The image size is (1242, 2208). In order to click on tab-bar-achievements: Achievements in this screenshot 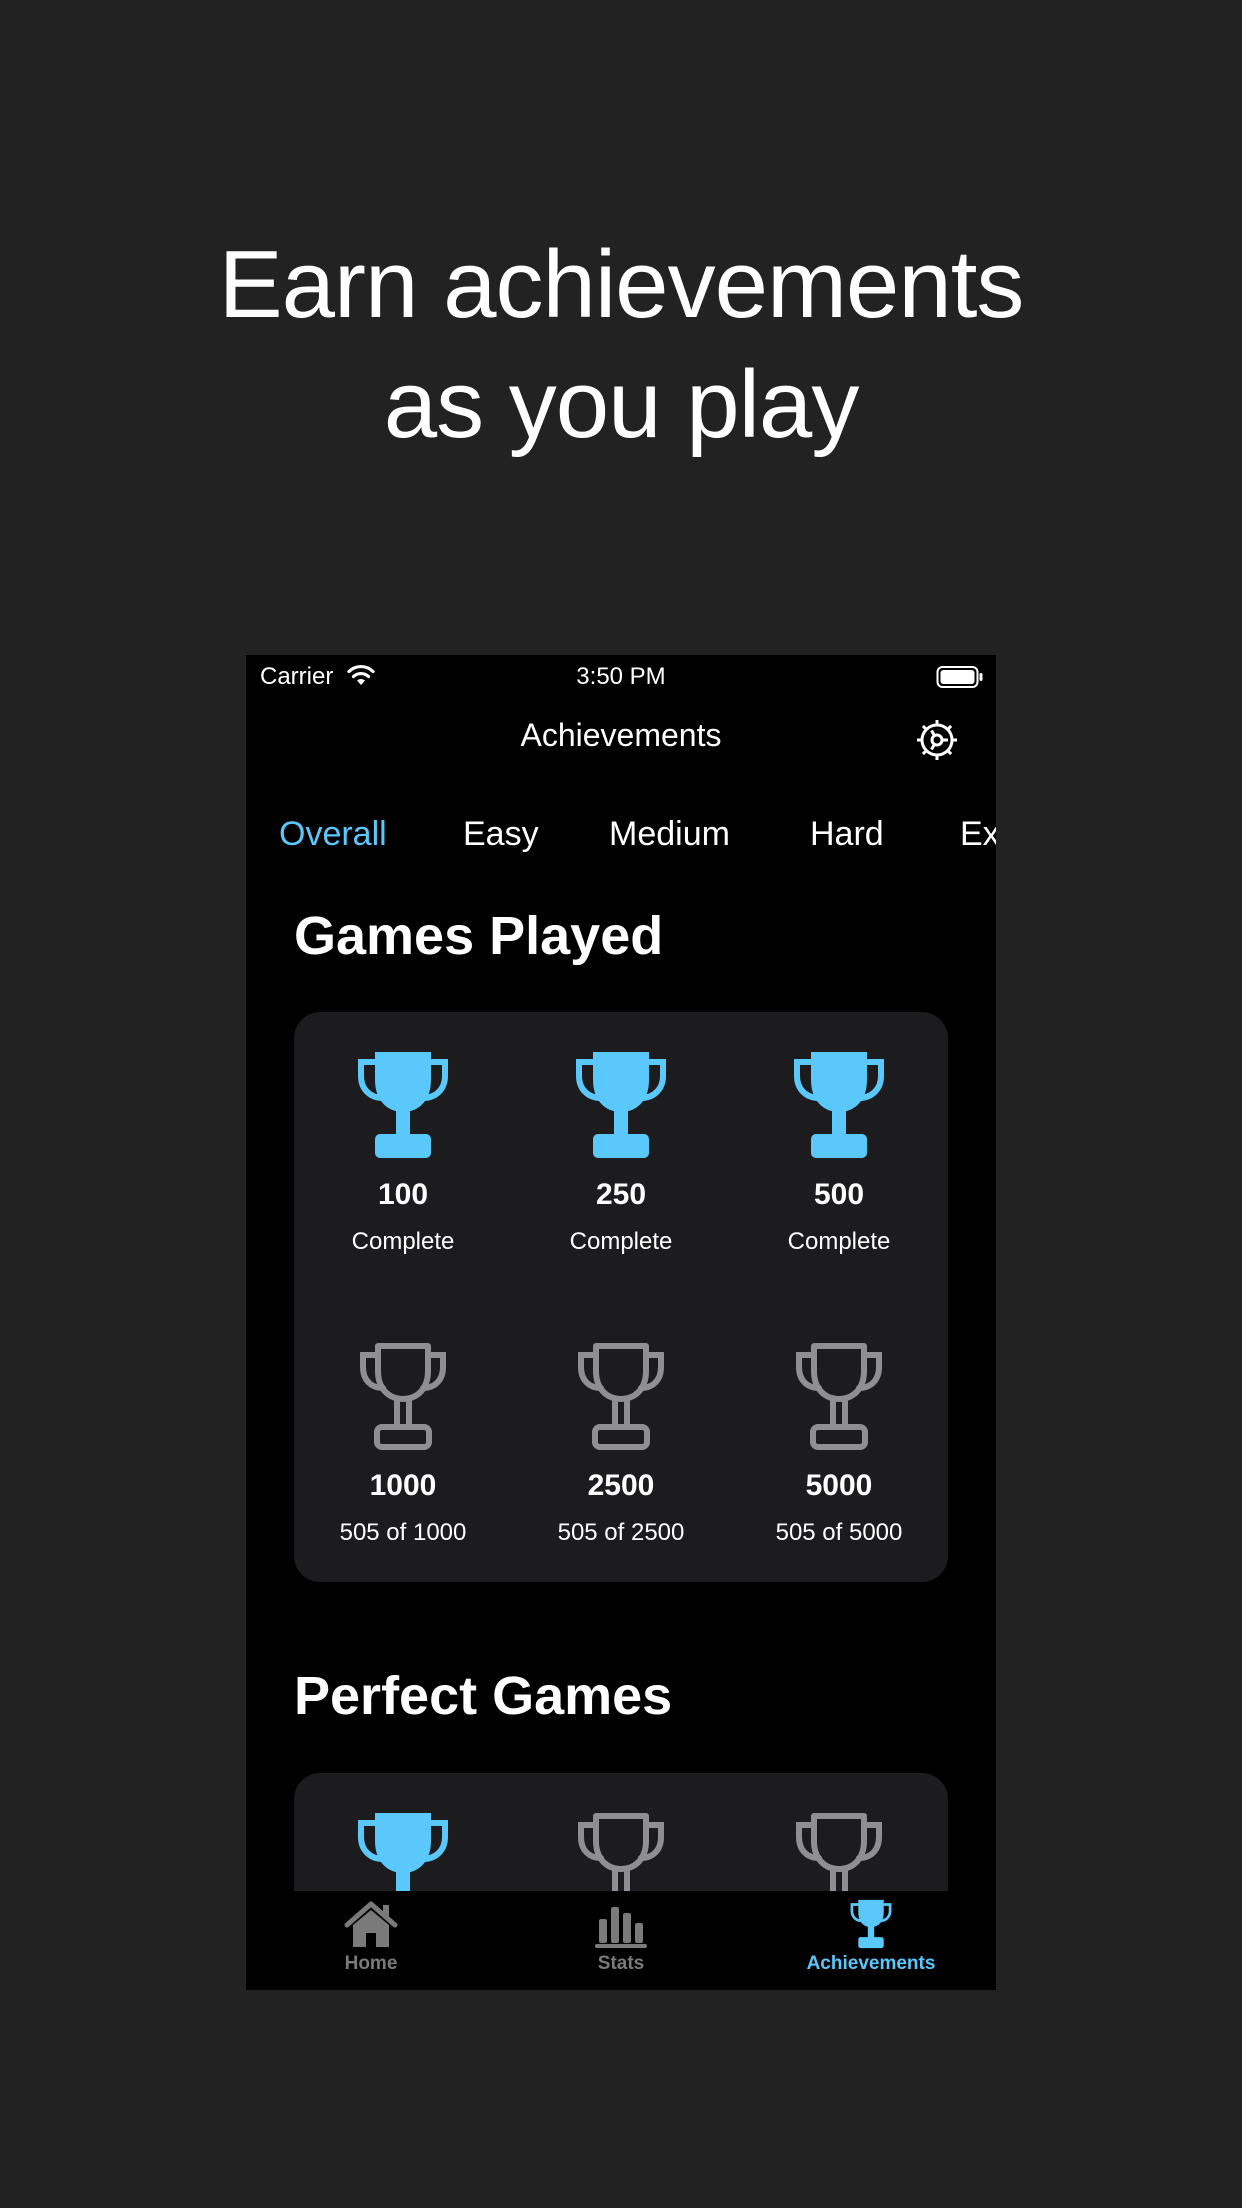, I will do `click(871, 1937)`.